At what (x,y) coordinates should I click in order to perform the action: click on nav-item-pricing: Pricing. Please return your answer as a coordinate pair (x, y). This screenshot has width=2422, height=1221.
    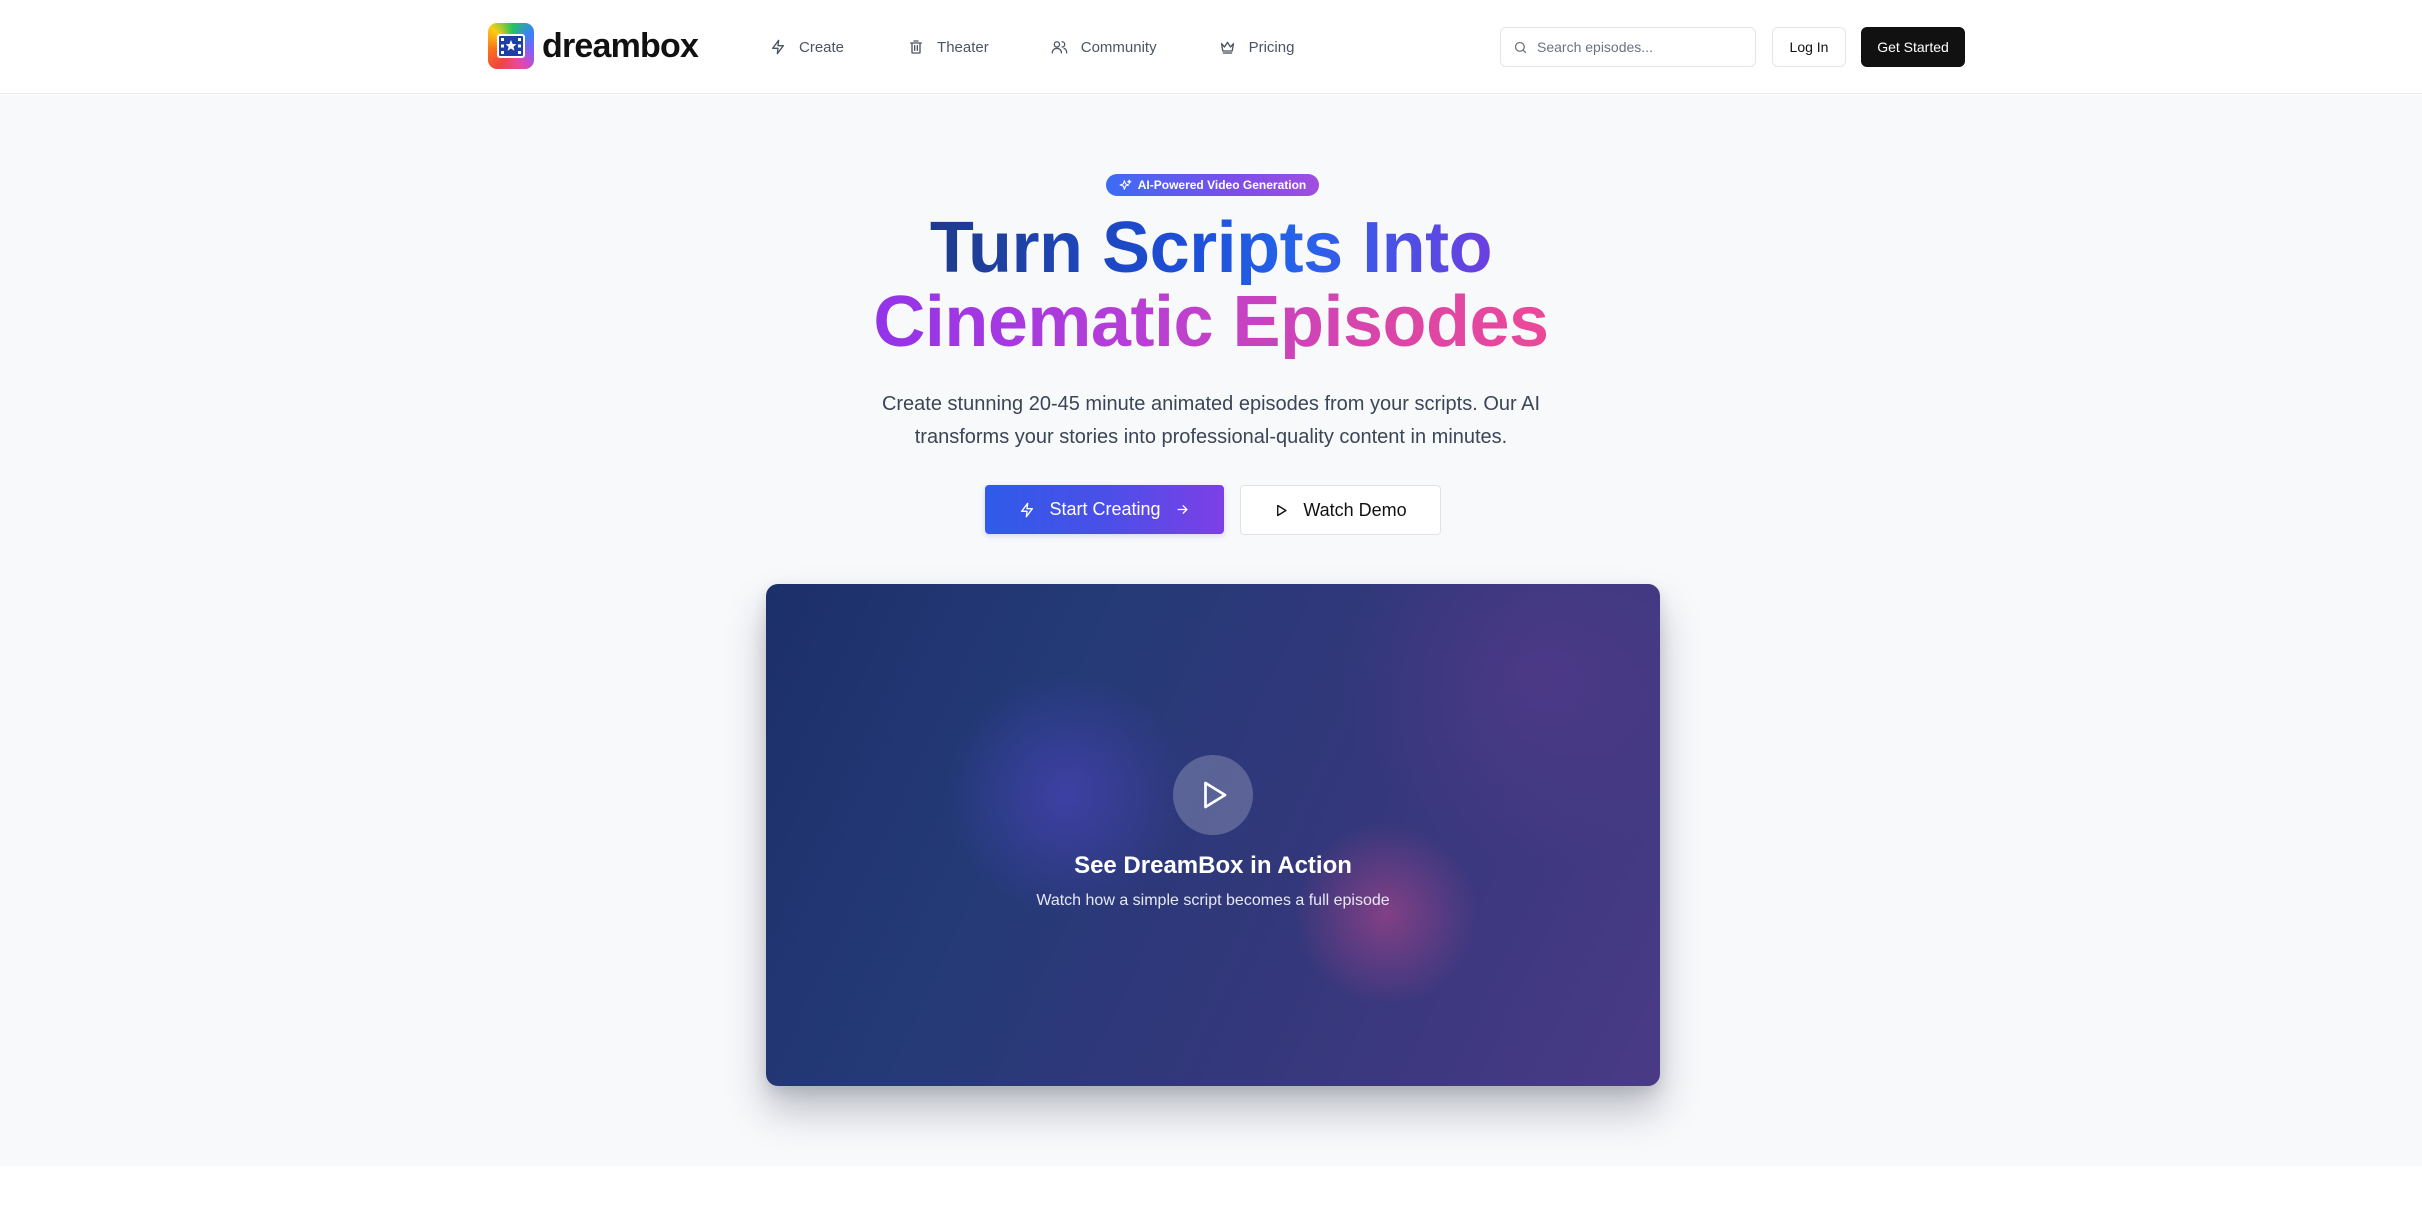
    Looking at the image, I should click on (1257, 47).